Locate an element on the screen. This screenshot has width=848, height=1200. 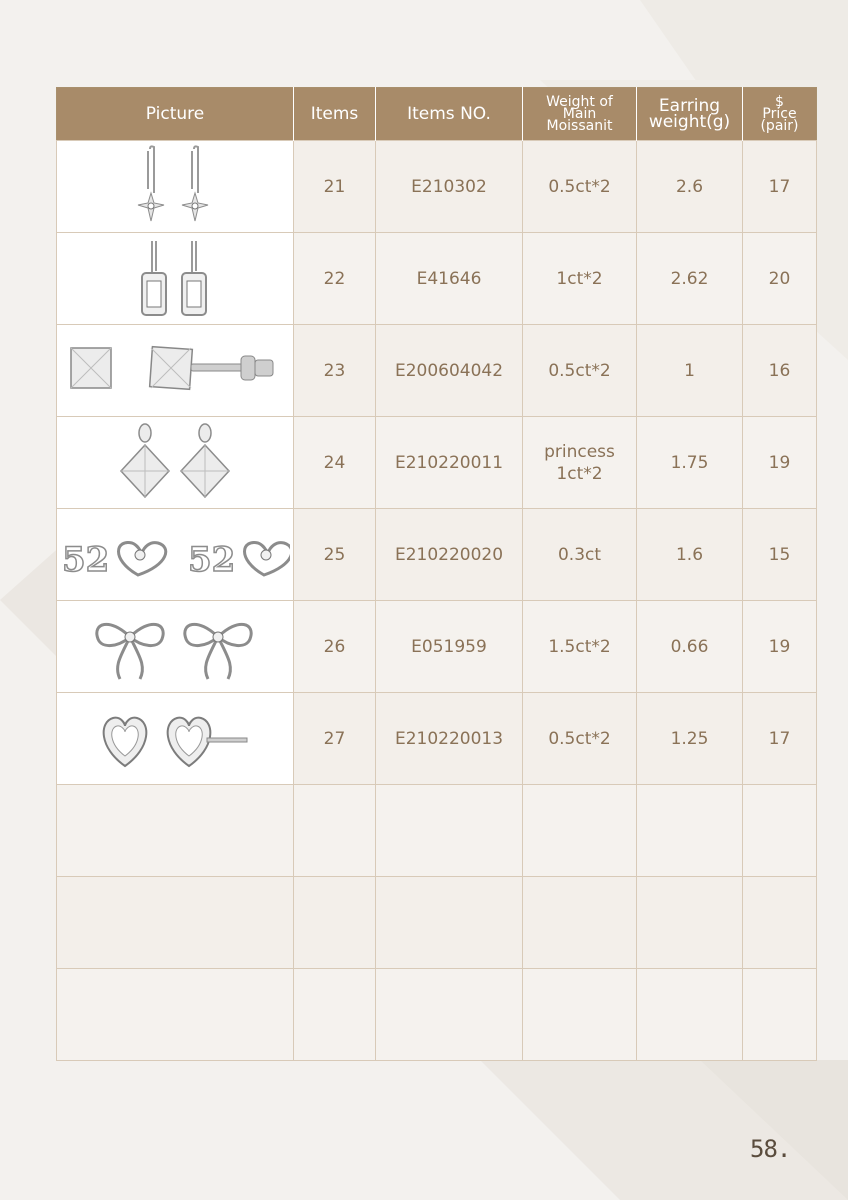
main-moissanite-weight-cell: 1ct*2 is located at coordinates (579, 278).